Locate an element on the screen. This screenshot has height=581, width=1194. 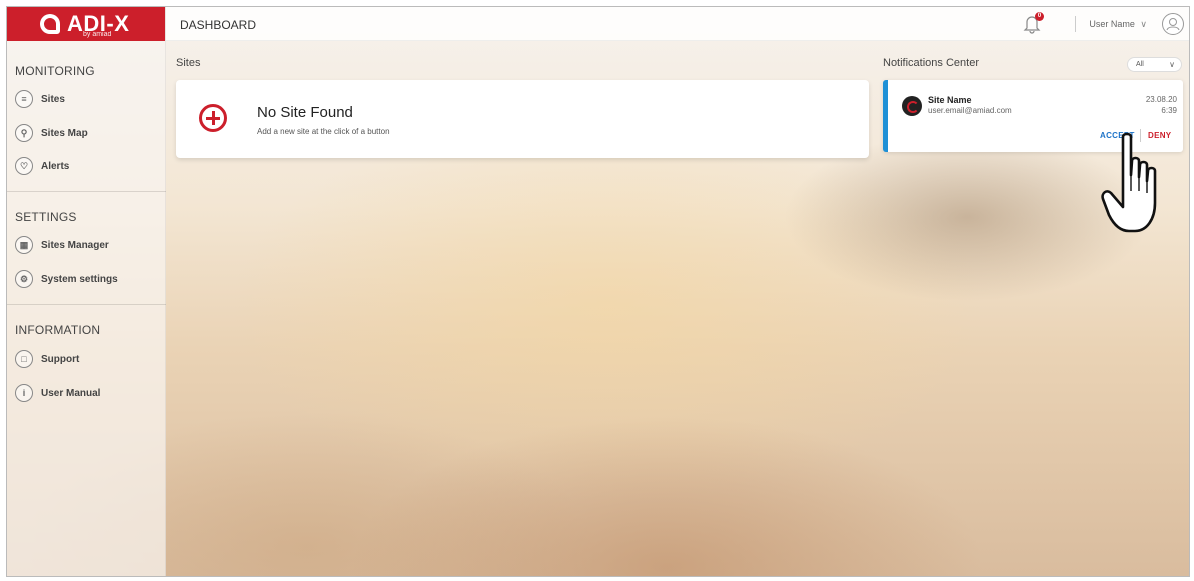
notification-email: user.email@amiad.com is located at coordinates (970, 110).